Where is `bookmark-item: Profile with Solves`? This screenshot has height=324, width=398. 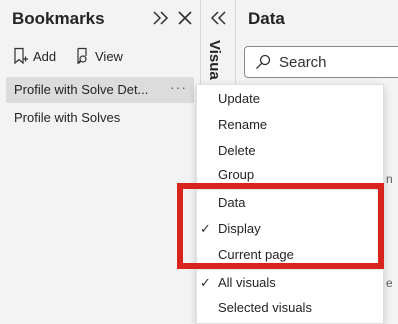 bookmark-item: Profile with Solves is located at coordinates (100, 118).